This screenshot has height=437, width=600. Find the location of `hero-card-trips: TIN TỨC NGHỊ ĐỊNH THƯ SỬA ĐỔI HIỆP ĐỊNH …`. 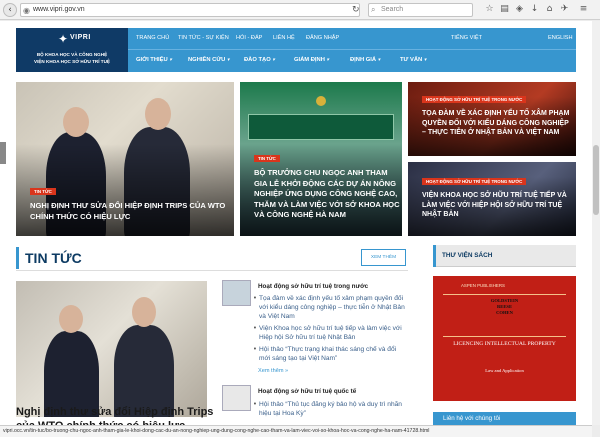

hero-card-trips: TIN TỨC NGHỊ ĐỊNH THƯ SỬA ĐỔI HIỆP ĐỊNH … is located at coordinates (125, 159).